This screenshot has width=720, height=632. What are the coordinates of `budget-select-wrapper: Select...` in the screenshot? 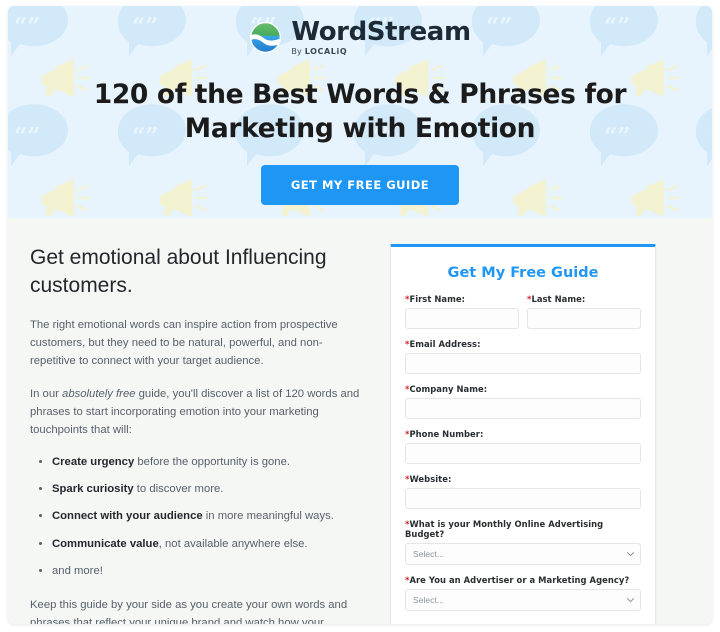 It's located at (523, 554).